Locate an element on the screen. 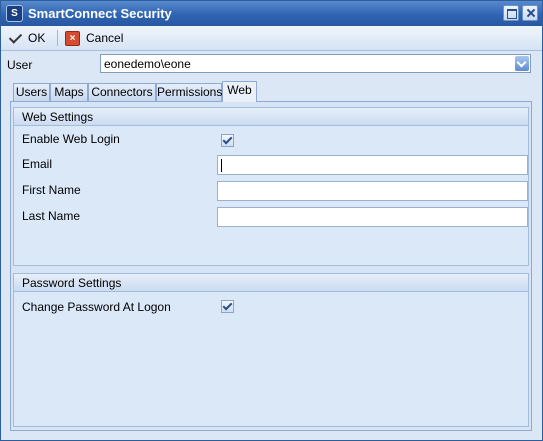 The height and width of the screenshot is (441, 543). password-settings-header: Password Settings is located at coordinates (271, 283).